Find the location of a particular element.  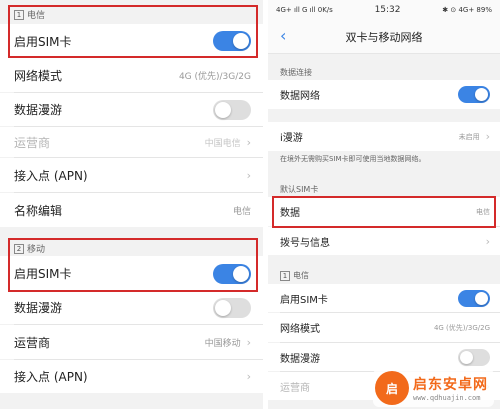

iroaming-row: i漫游 未启用 › is located at coordinates (384, 136).